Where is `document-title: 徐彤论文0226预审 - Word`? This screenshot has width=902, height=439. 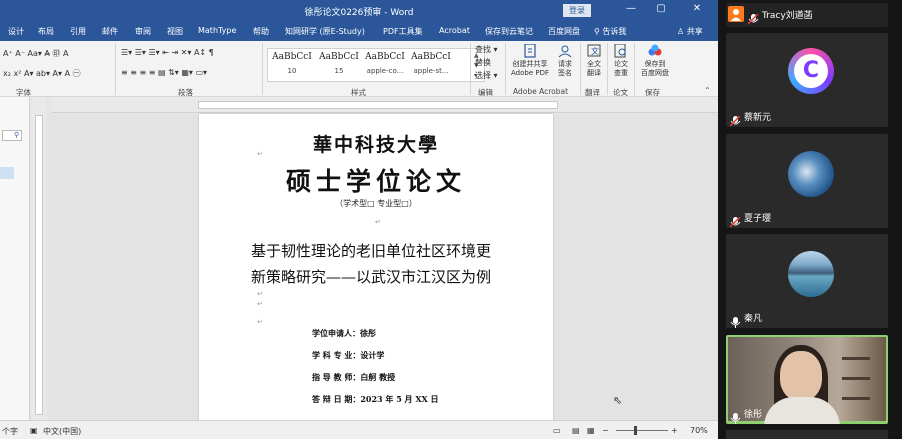 document-title: 徐彤论文0226预审 - Word is located at coordinates (359, 13).